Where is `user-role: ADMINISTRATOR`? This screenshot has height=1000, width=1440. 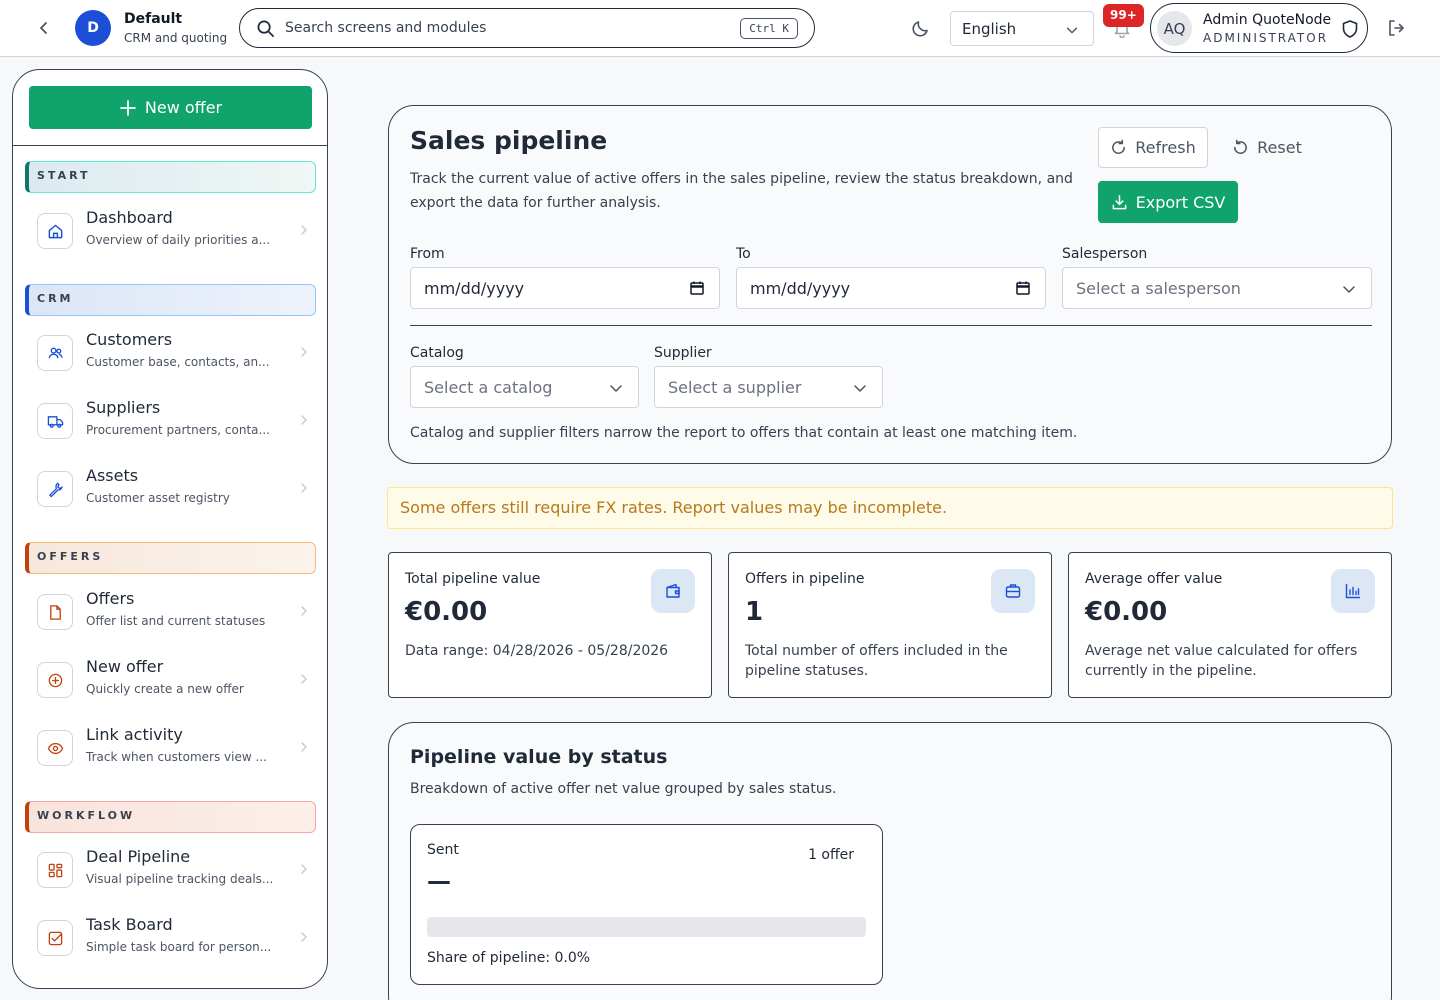 user-role: ADMINISTRATOR is located at coordinates (1266, 38).